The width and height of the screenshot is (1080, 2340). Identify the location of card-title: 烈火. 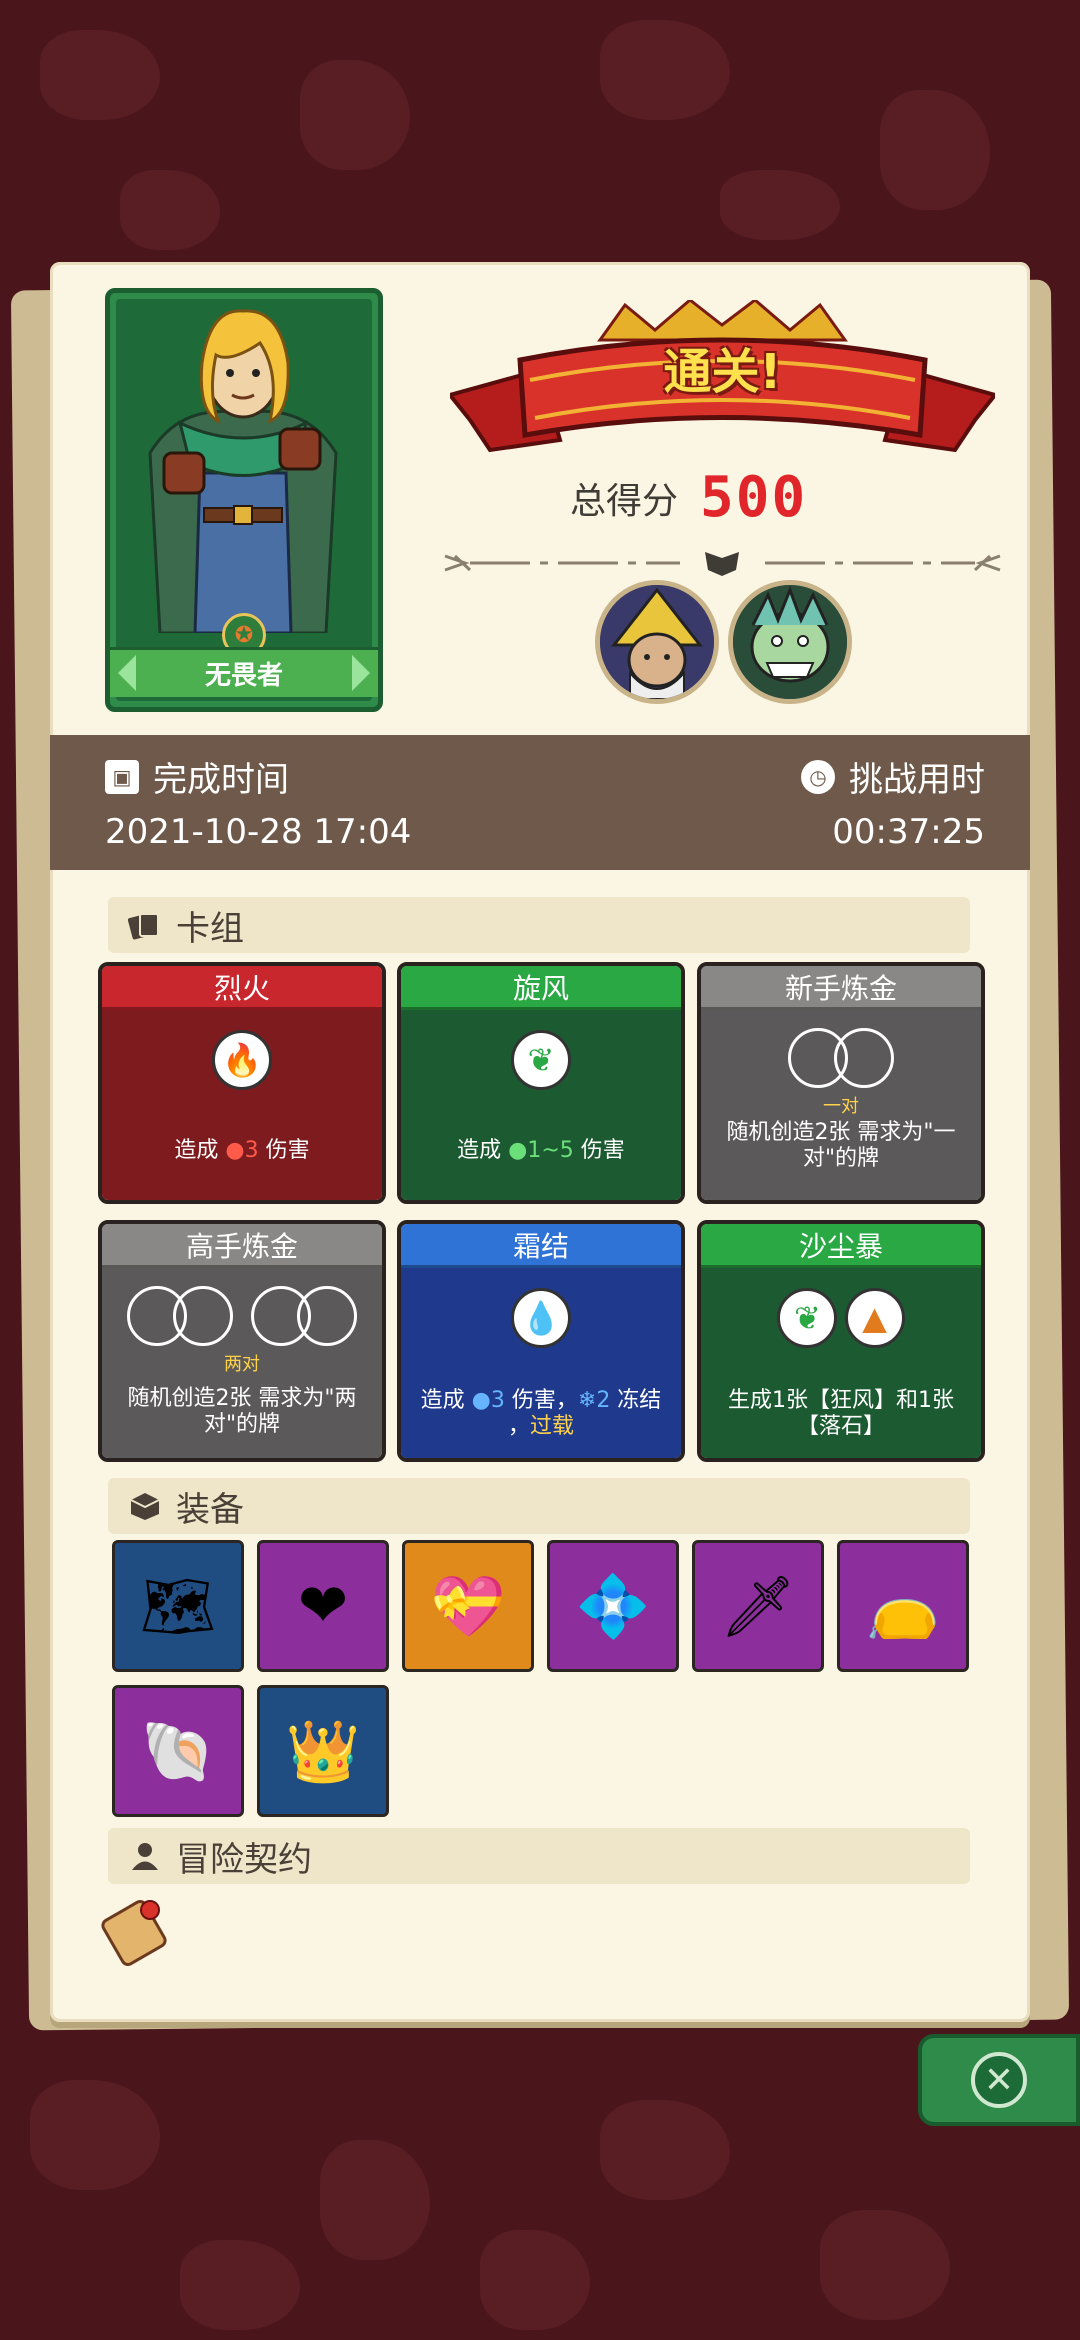
(242, 988).